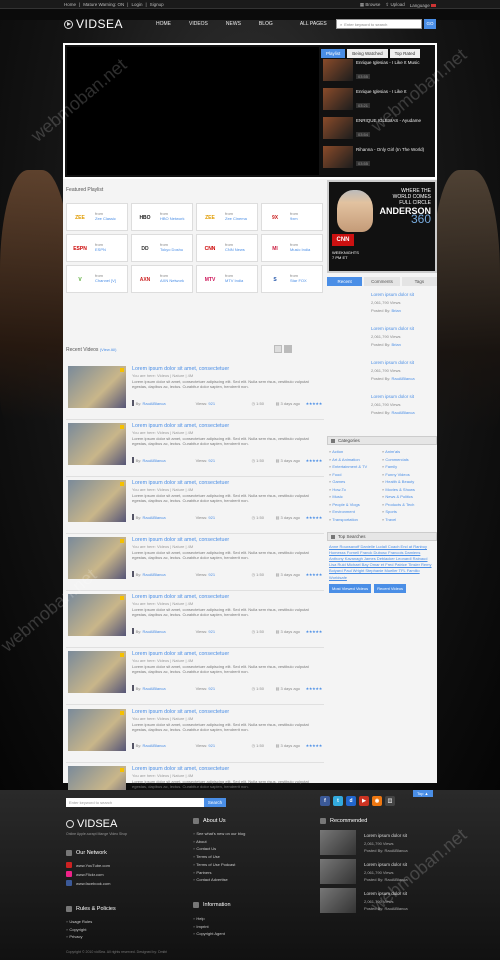  Describe the element at coordinates (292, 279) in the screenshot. I see `featured-tile: Sfrom Star FOX` at that location.